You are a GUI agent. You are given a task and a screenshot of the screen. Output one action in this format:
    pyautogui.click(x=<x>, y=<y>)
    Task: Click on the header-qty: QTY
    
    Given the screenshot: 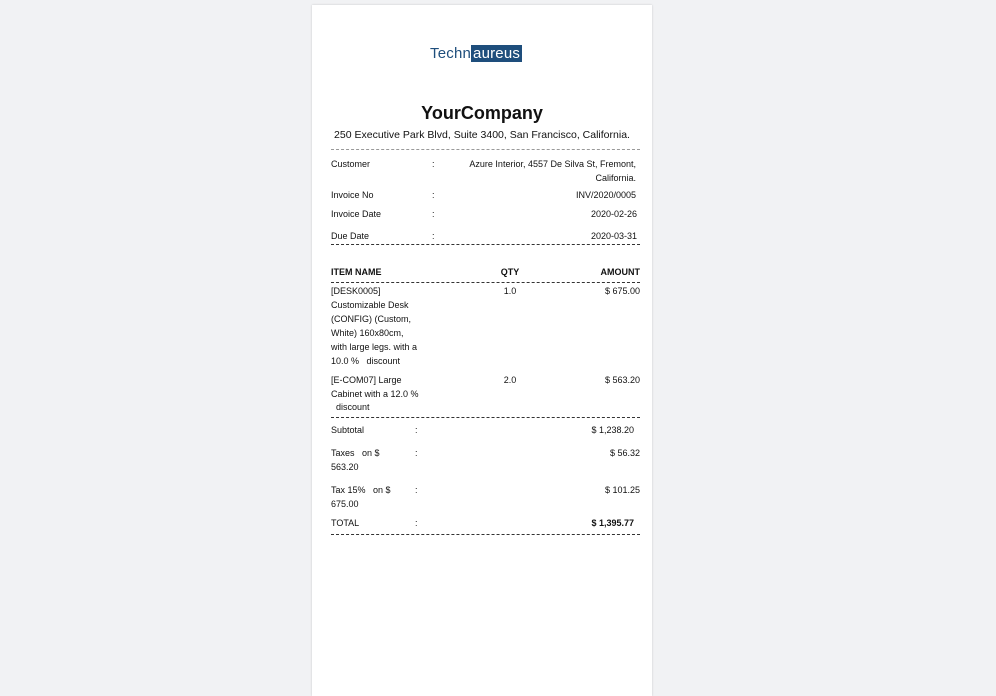 What is the action you would take?
    pyautogui.click(x=510, y=272)
    